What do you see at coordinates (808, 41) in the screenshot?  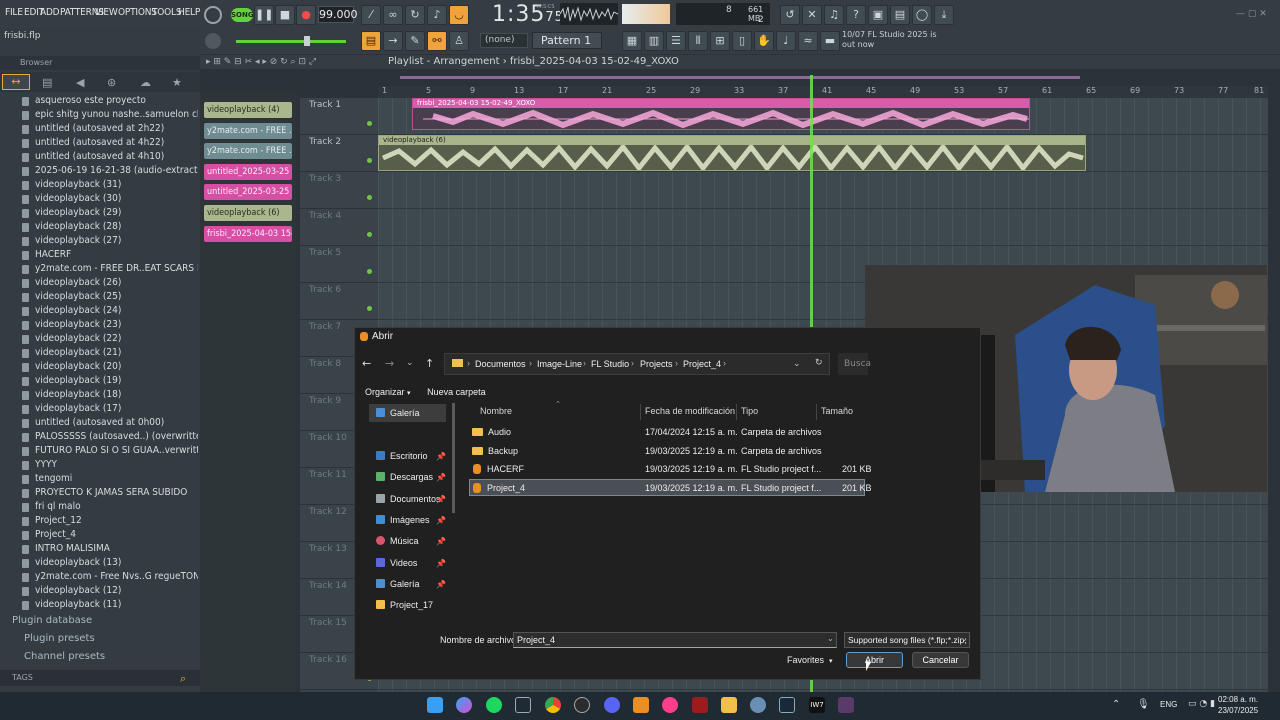 I see `eq-icon: ≈` at bounding box center [808, 41].